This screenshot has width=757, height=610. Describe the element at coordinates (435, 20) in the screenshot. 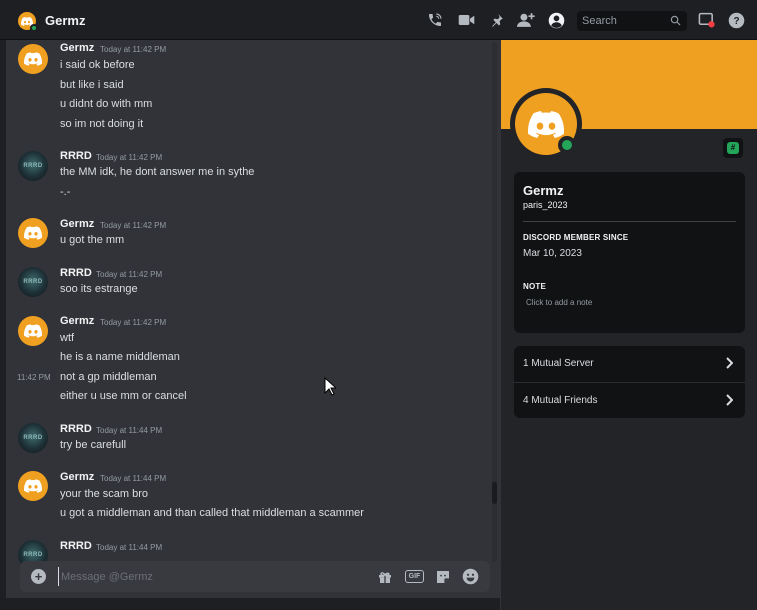

I see `voice-call-icon` at that location.